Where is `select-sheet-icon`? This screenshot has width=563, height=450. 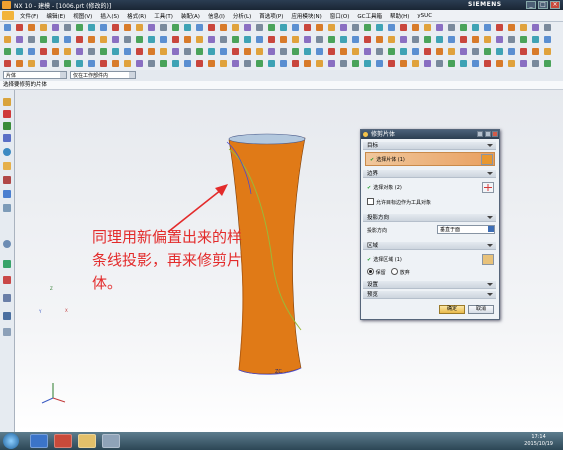
select-sheet-icon is located at coordinates (487, 159).